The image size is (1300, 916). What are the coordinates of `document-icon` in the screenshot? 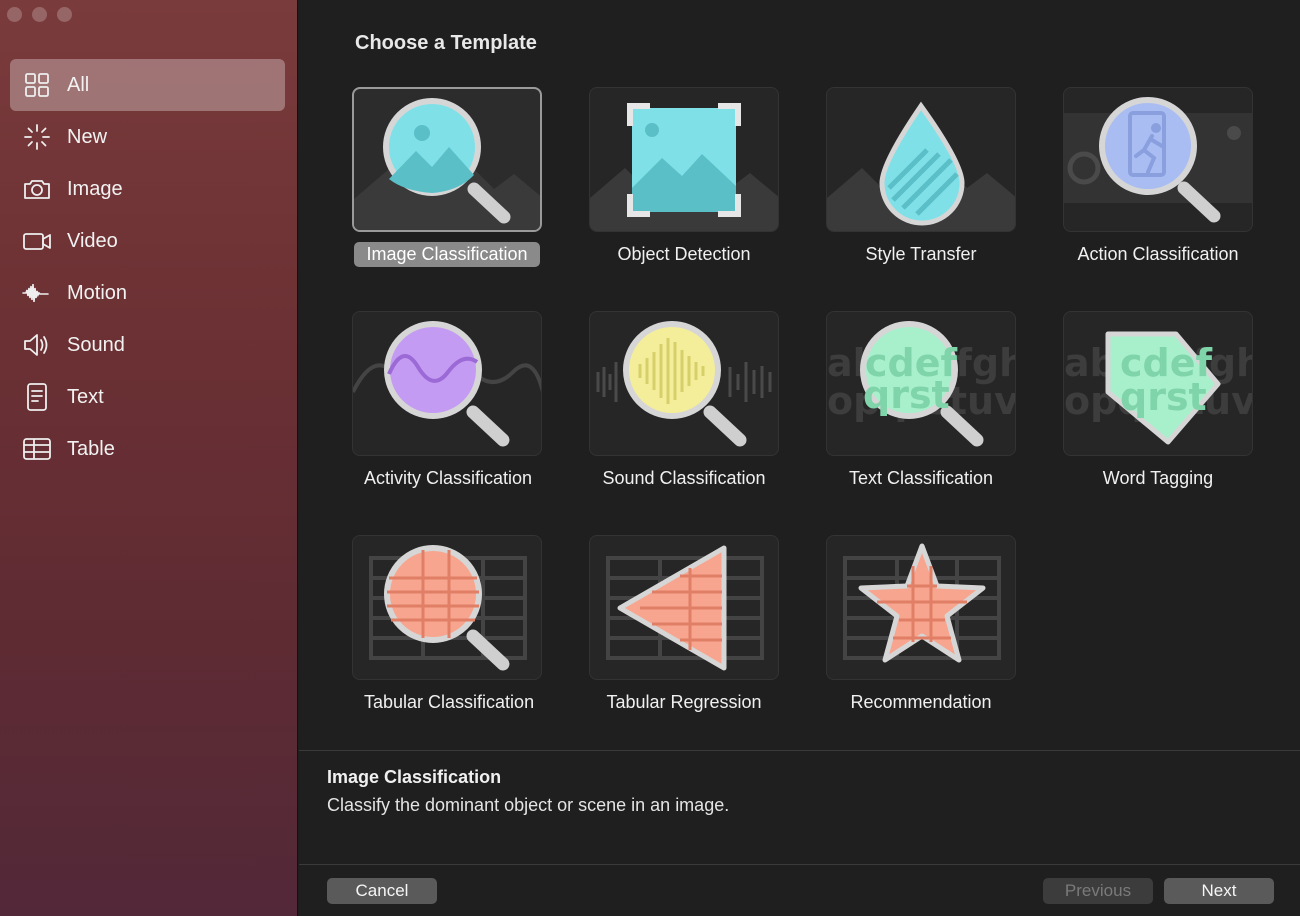 It's located at (37, 397).